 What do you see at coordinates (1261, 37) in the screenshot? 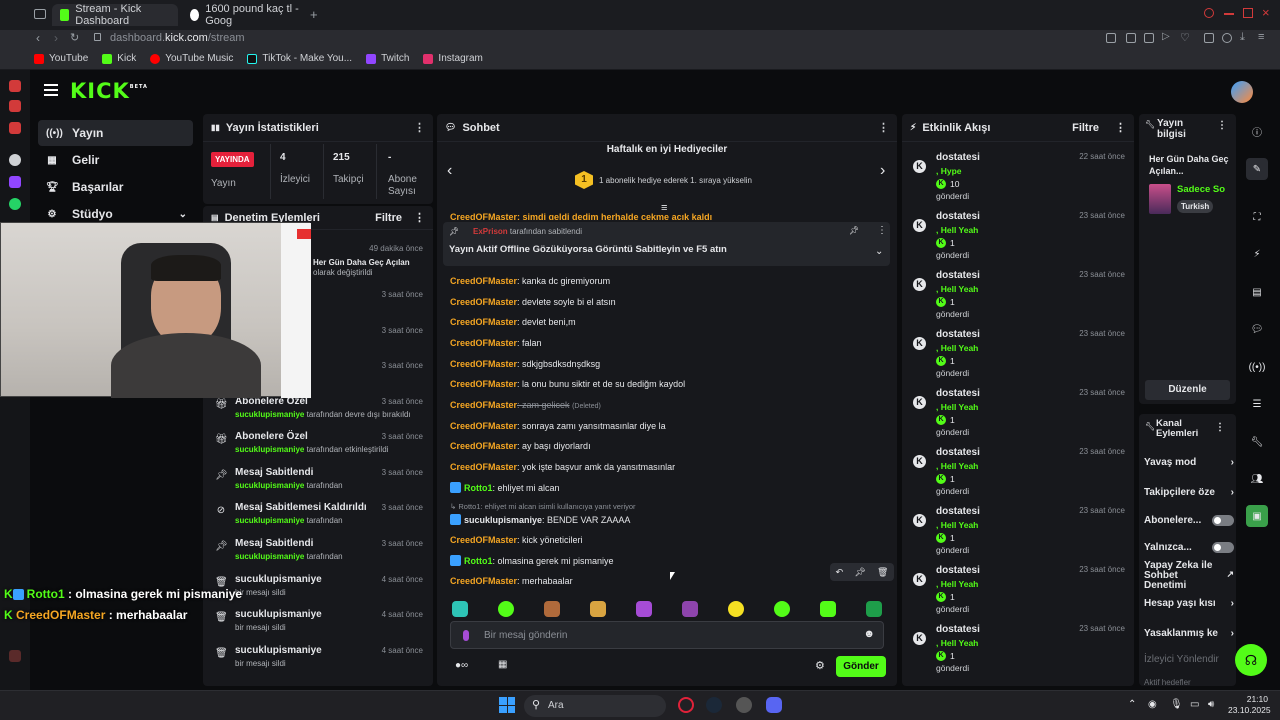
I see `menu-icon: ≡` at bounding box center [1261, 37].